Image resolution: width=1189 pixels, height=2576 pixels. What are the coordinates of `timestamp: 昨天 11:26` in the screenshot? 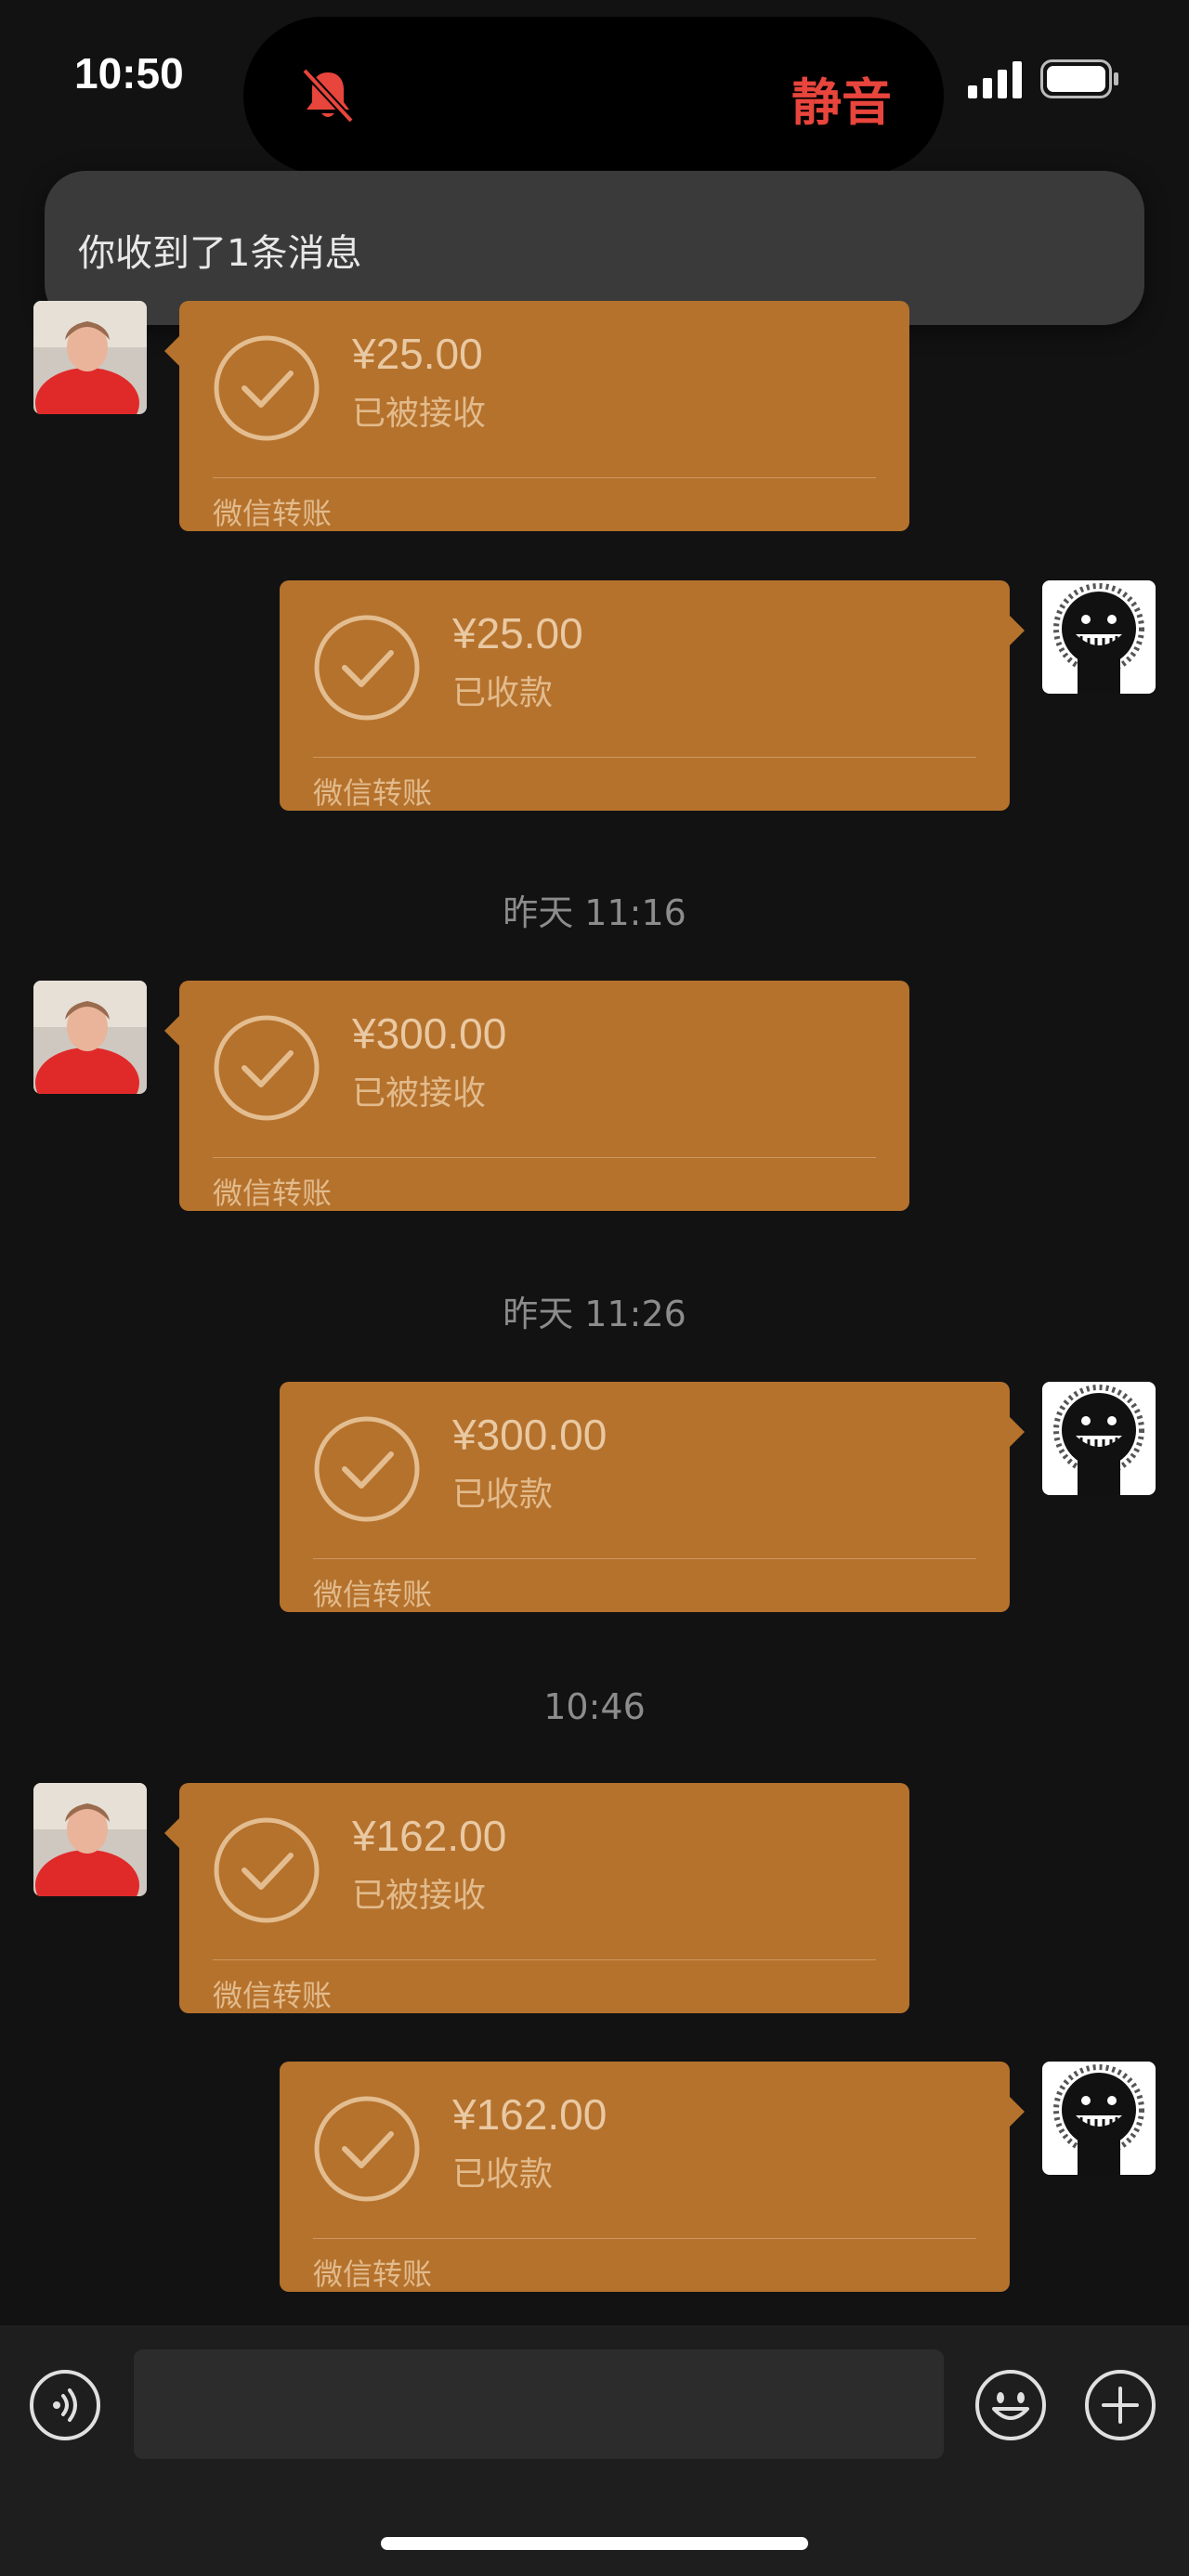 It's located at (594, 1314).